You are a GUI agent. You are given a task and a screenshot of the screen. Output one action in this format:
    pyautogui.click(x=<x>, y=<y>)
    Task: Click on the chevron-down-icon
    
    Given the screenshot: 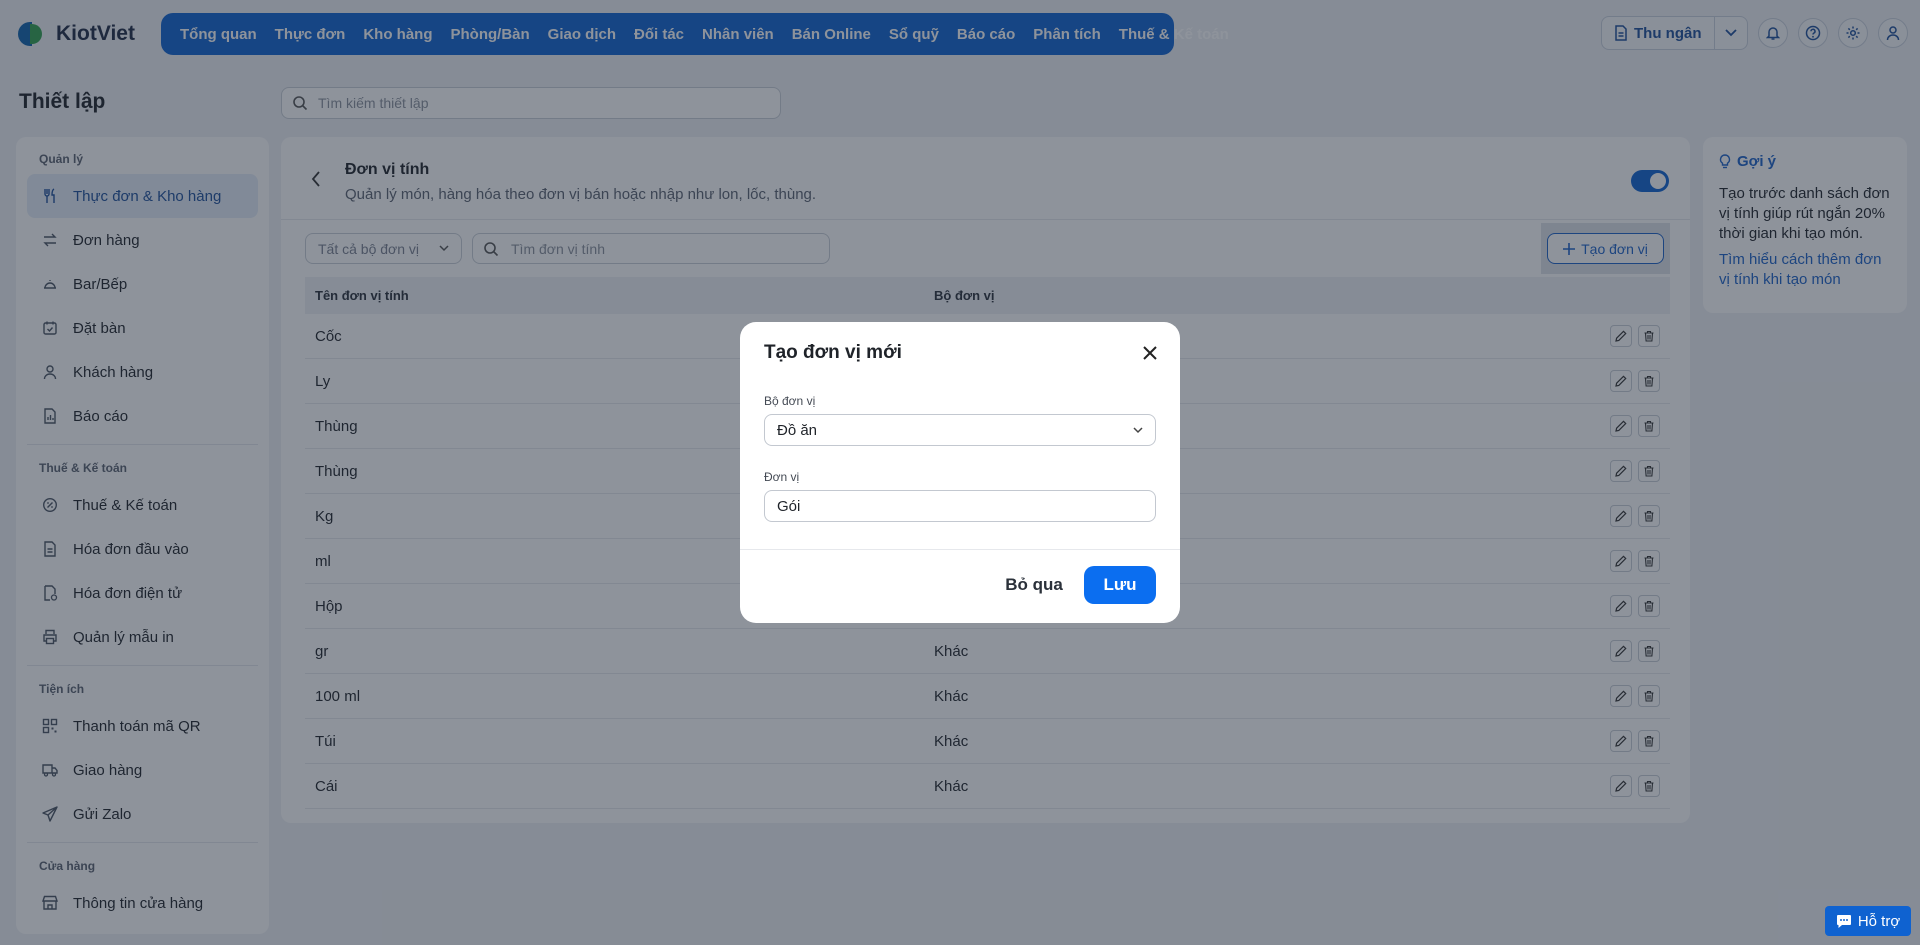 What is the action you would take?
    pyautogui.click(x=1138, y=430)
    